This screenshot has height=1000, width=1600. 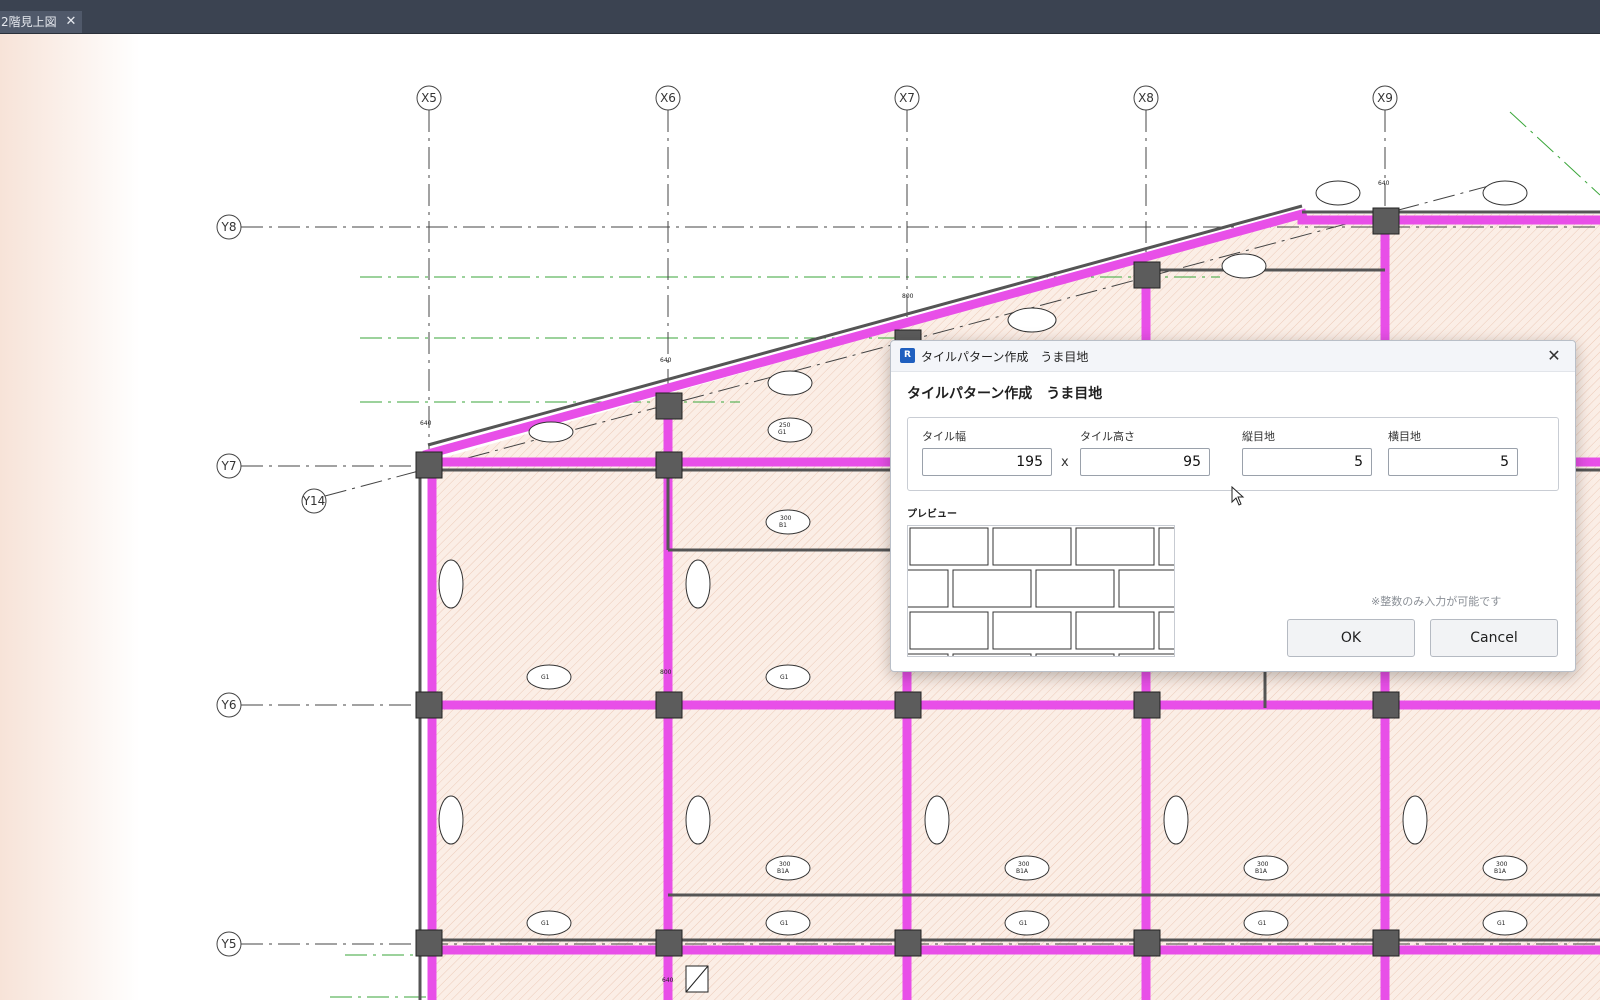 What do you see at coordinates (1494, 638) in the screenshot?
I see `cancel-button: Cancel` at bounding box center [1494, 638].